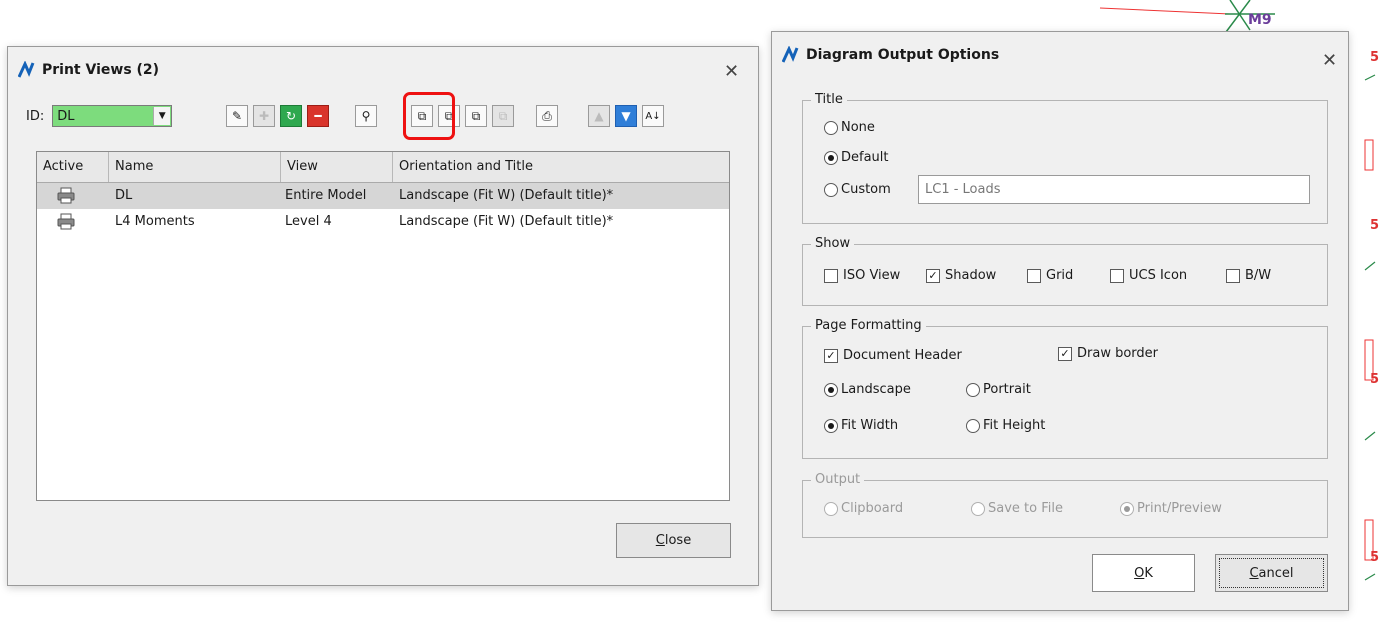  What do you see at coordinates (626, 116) in the screenshot?
I see `move-down-icon: ▼` at bounding box center [626, 116].